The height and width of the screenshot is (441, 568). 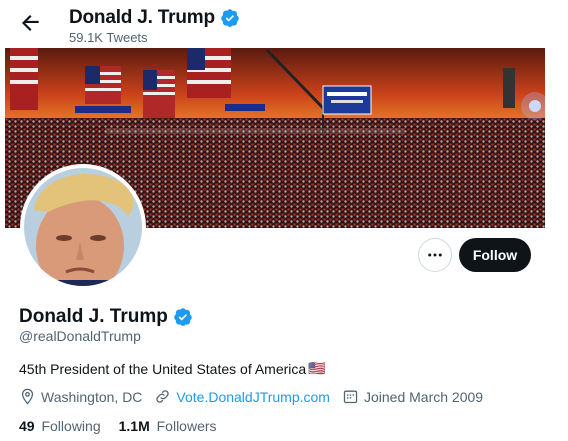 I want to click on follow-stats: 49 Following 1.1M Followers, so click(x=127, y=426).